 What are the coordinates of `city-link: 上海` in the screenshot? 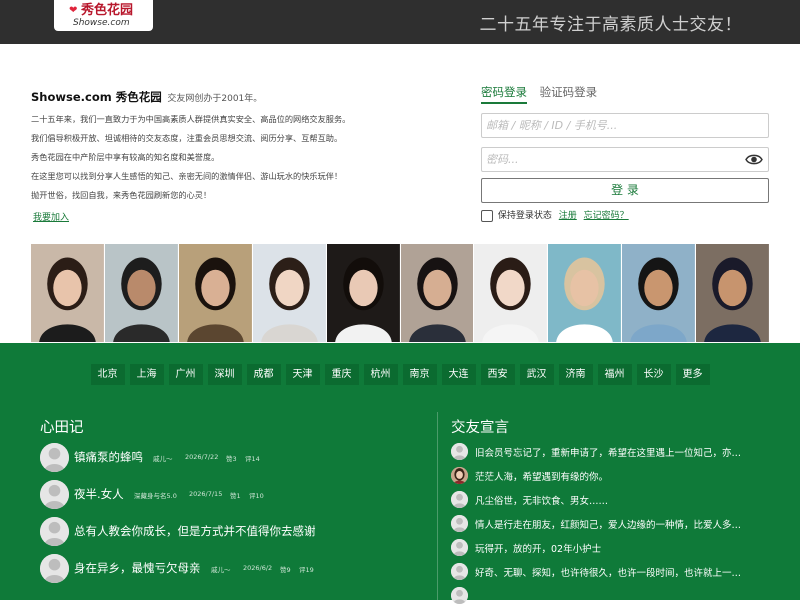 It's located at (146, 374).